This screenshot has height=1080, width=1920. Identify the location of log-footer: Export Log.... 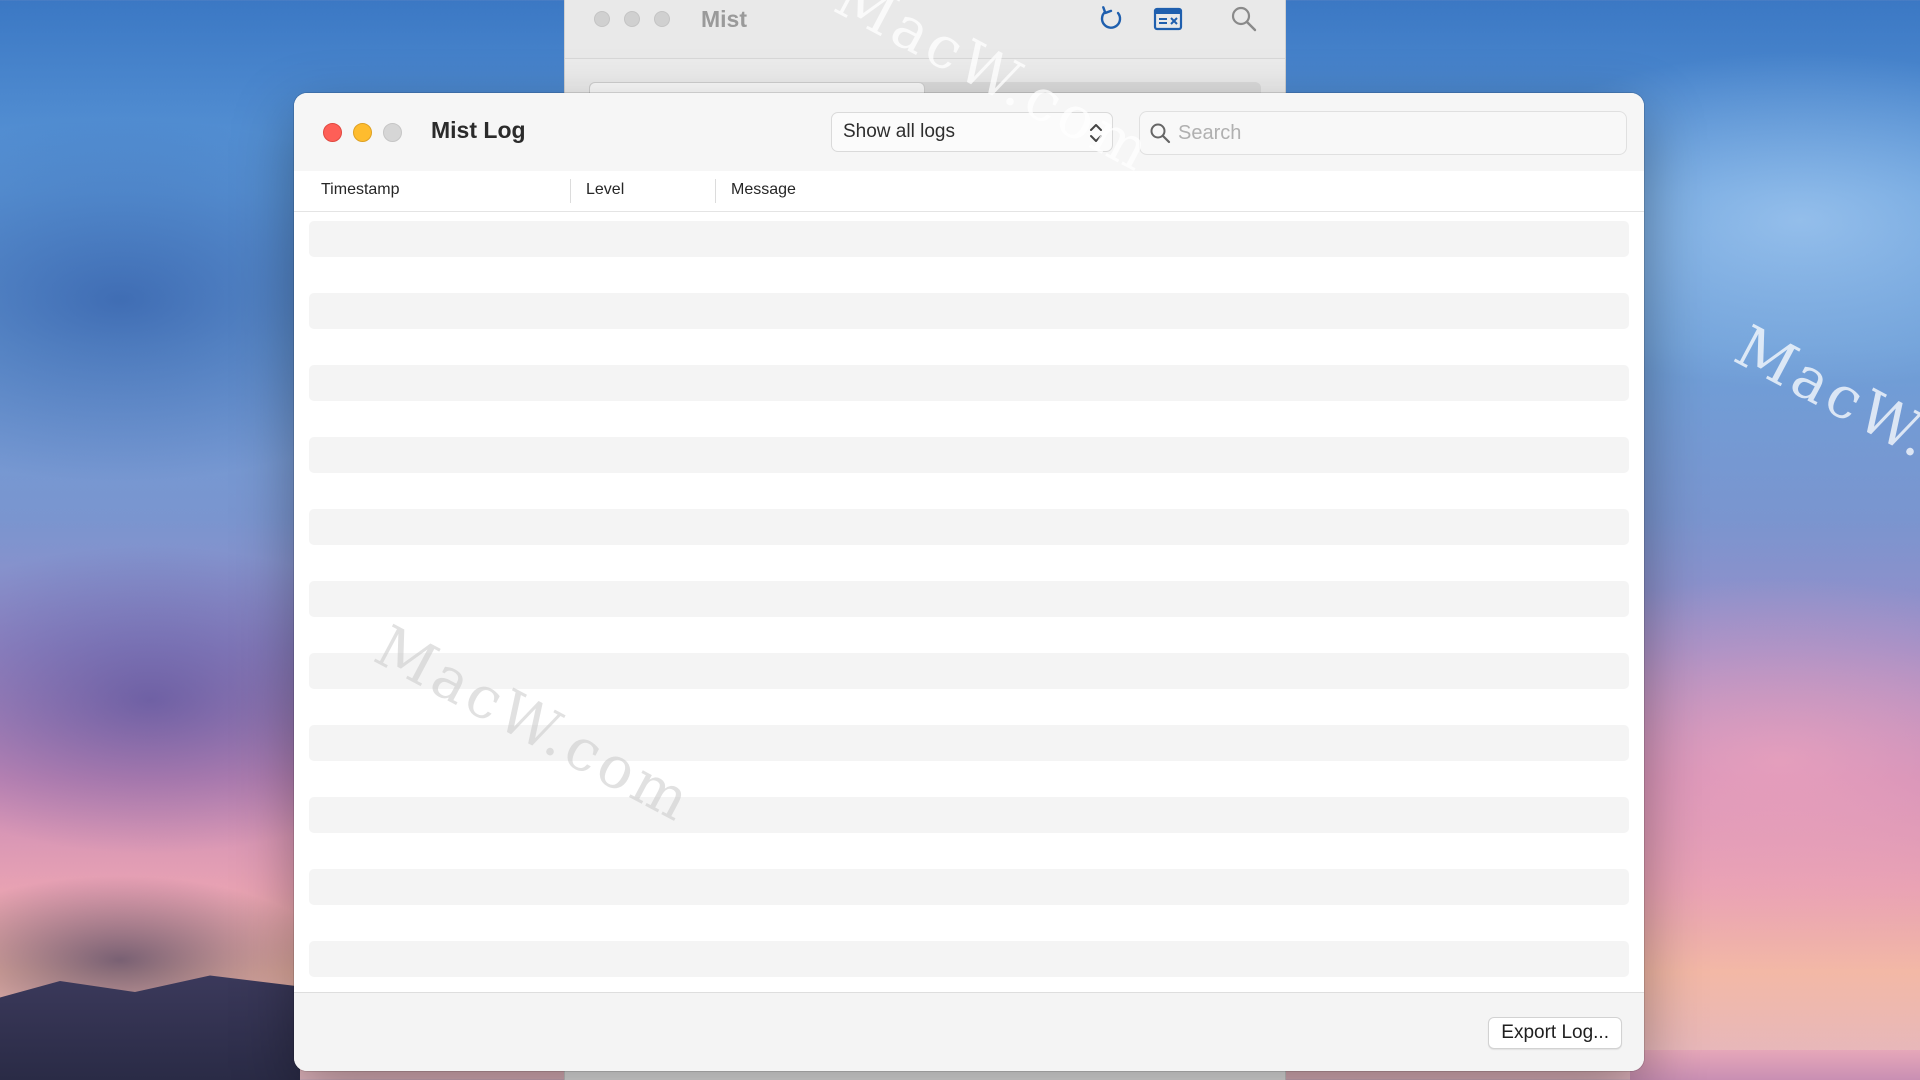
(969, 1031).